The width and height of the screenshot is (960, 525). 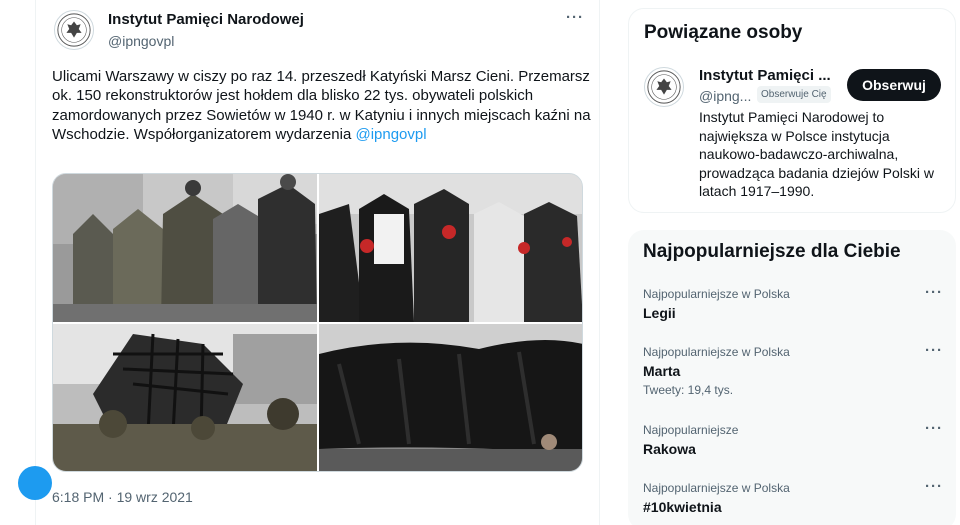 What do you see at coordinates (122, 497) in the screenshot?
I see `tweet-timestamp: 6:18 PM · 19 wrz 2021` at bounding box center [122, 497].